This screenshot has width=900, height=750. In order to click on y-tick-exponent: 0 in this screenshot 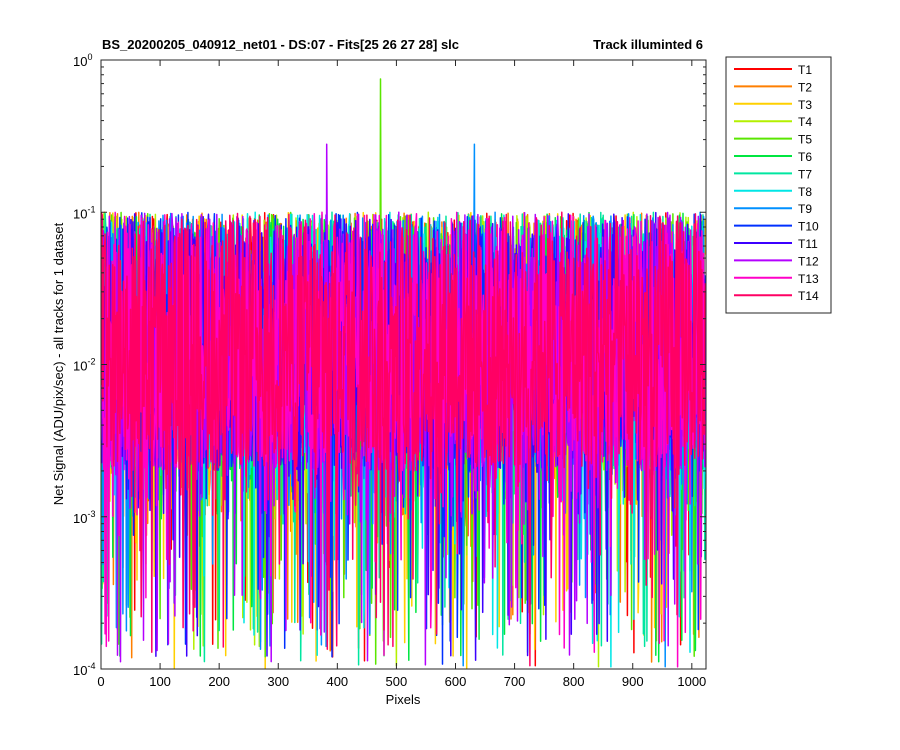, I will do `click(89, 57)`.